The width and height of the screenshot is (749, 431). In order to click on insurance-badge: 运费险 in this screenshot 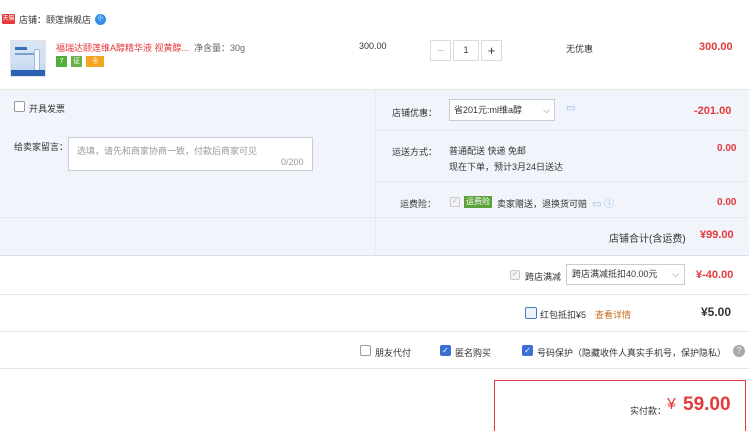, I will do `click(478, 202)`.